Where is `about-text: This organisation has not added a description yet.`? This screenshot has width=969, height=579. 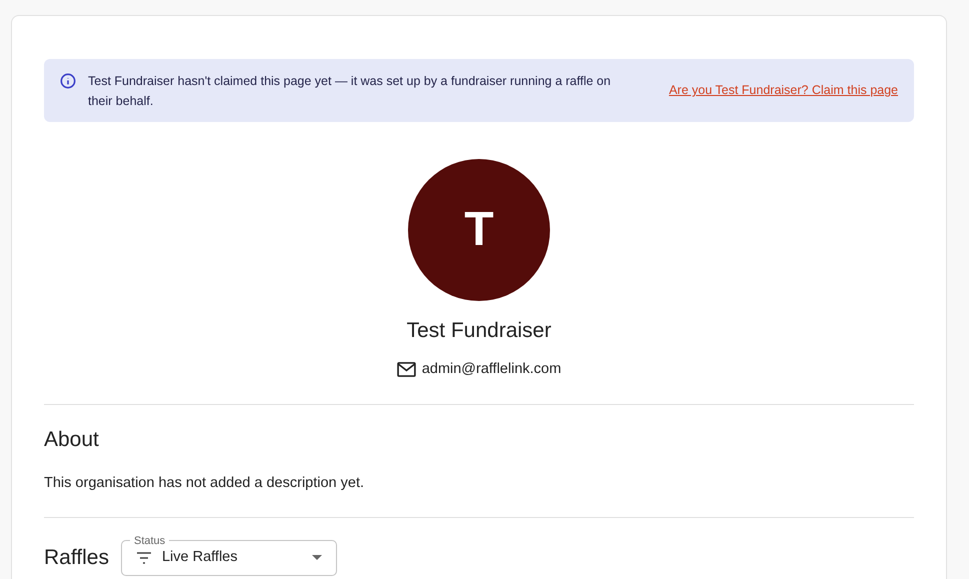 about-text: This organisation has not added a description yet. is located at coordinates (205, 483).